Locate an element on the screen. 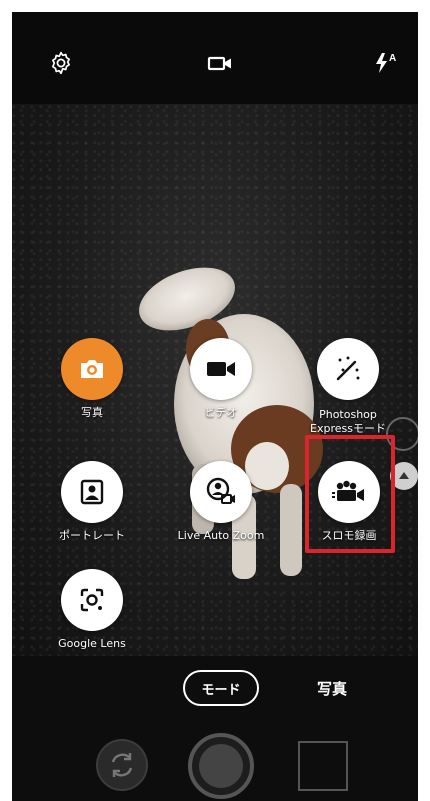 Image resolution: width=430 pixels, height=801 pixels. mode-photo: 写真 is located at coordinates (92, 379).